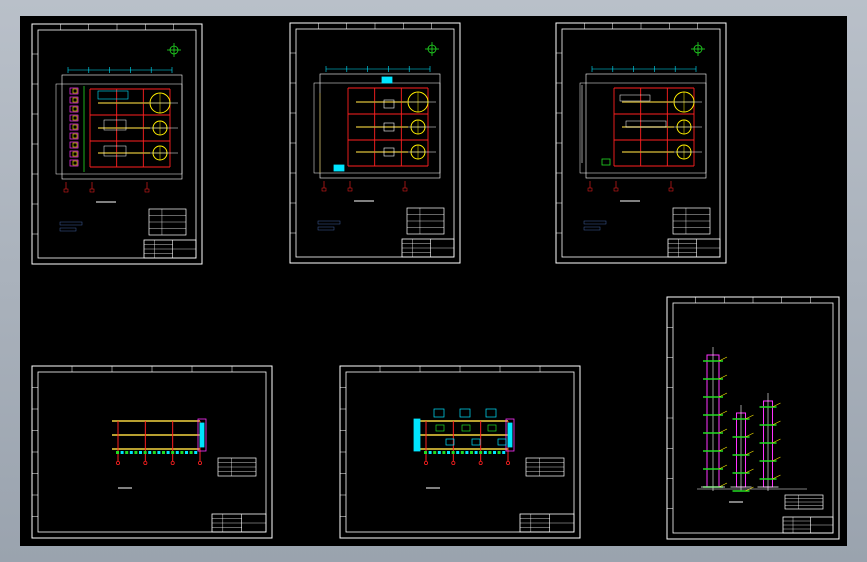  What do you see at coordinates (377, 128) in the screenshot?
I see `plan-boundary-inner` at bounding box center [377, 128].